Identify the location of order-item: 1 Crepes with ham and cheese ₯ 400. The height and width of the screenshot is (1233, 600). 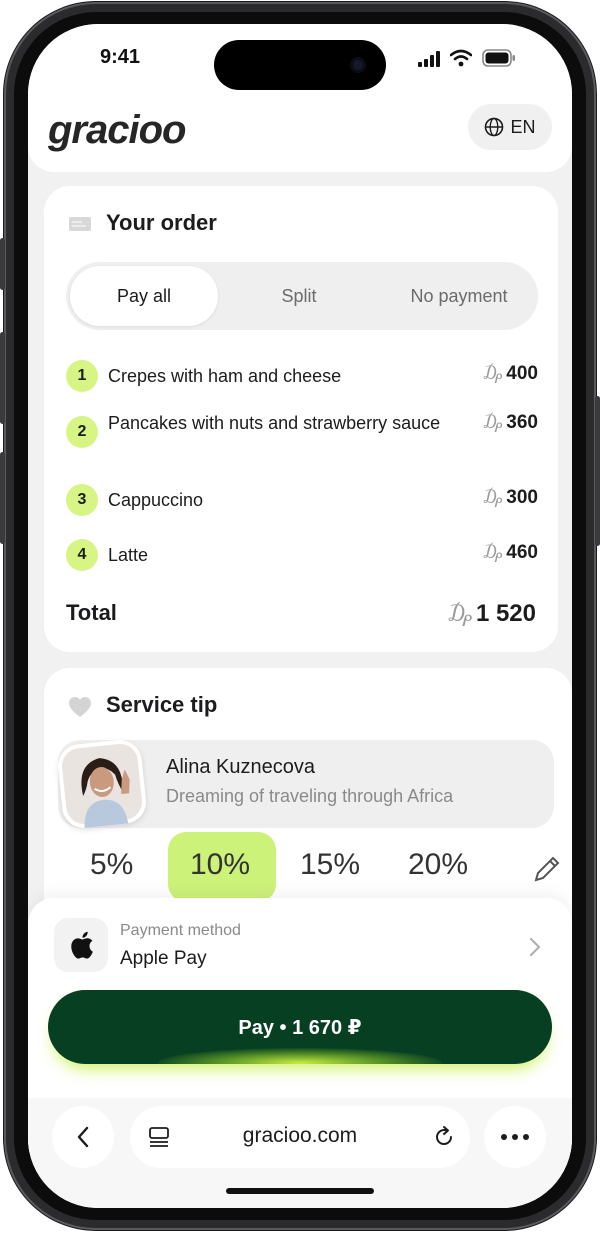
(302, 377).